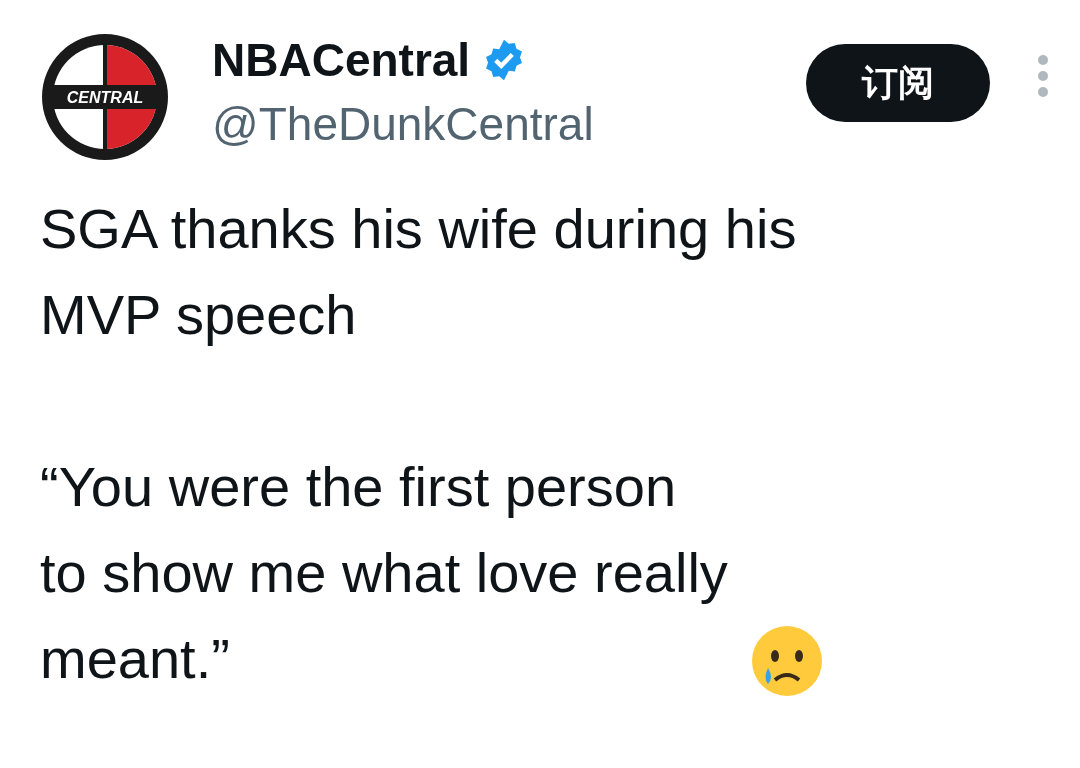 The height and width of the screenshot is (768, 1080). I want to click on account-handle: @TheDunkCentral, so click(509, 124).